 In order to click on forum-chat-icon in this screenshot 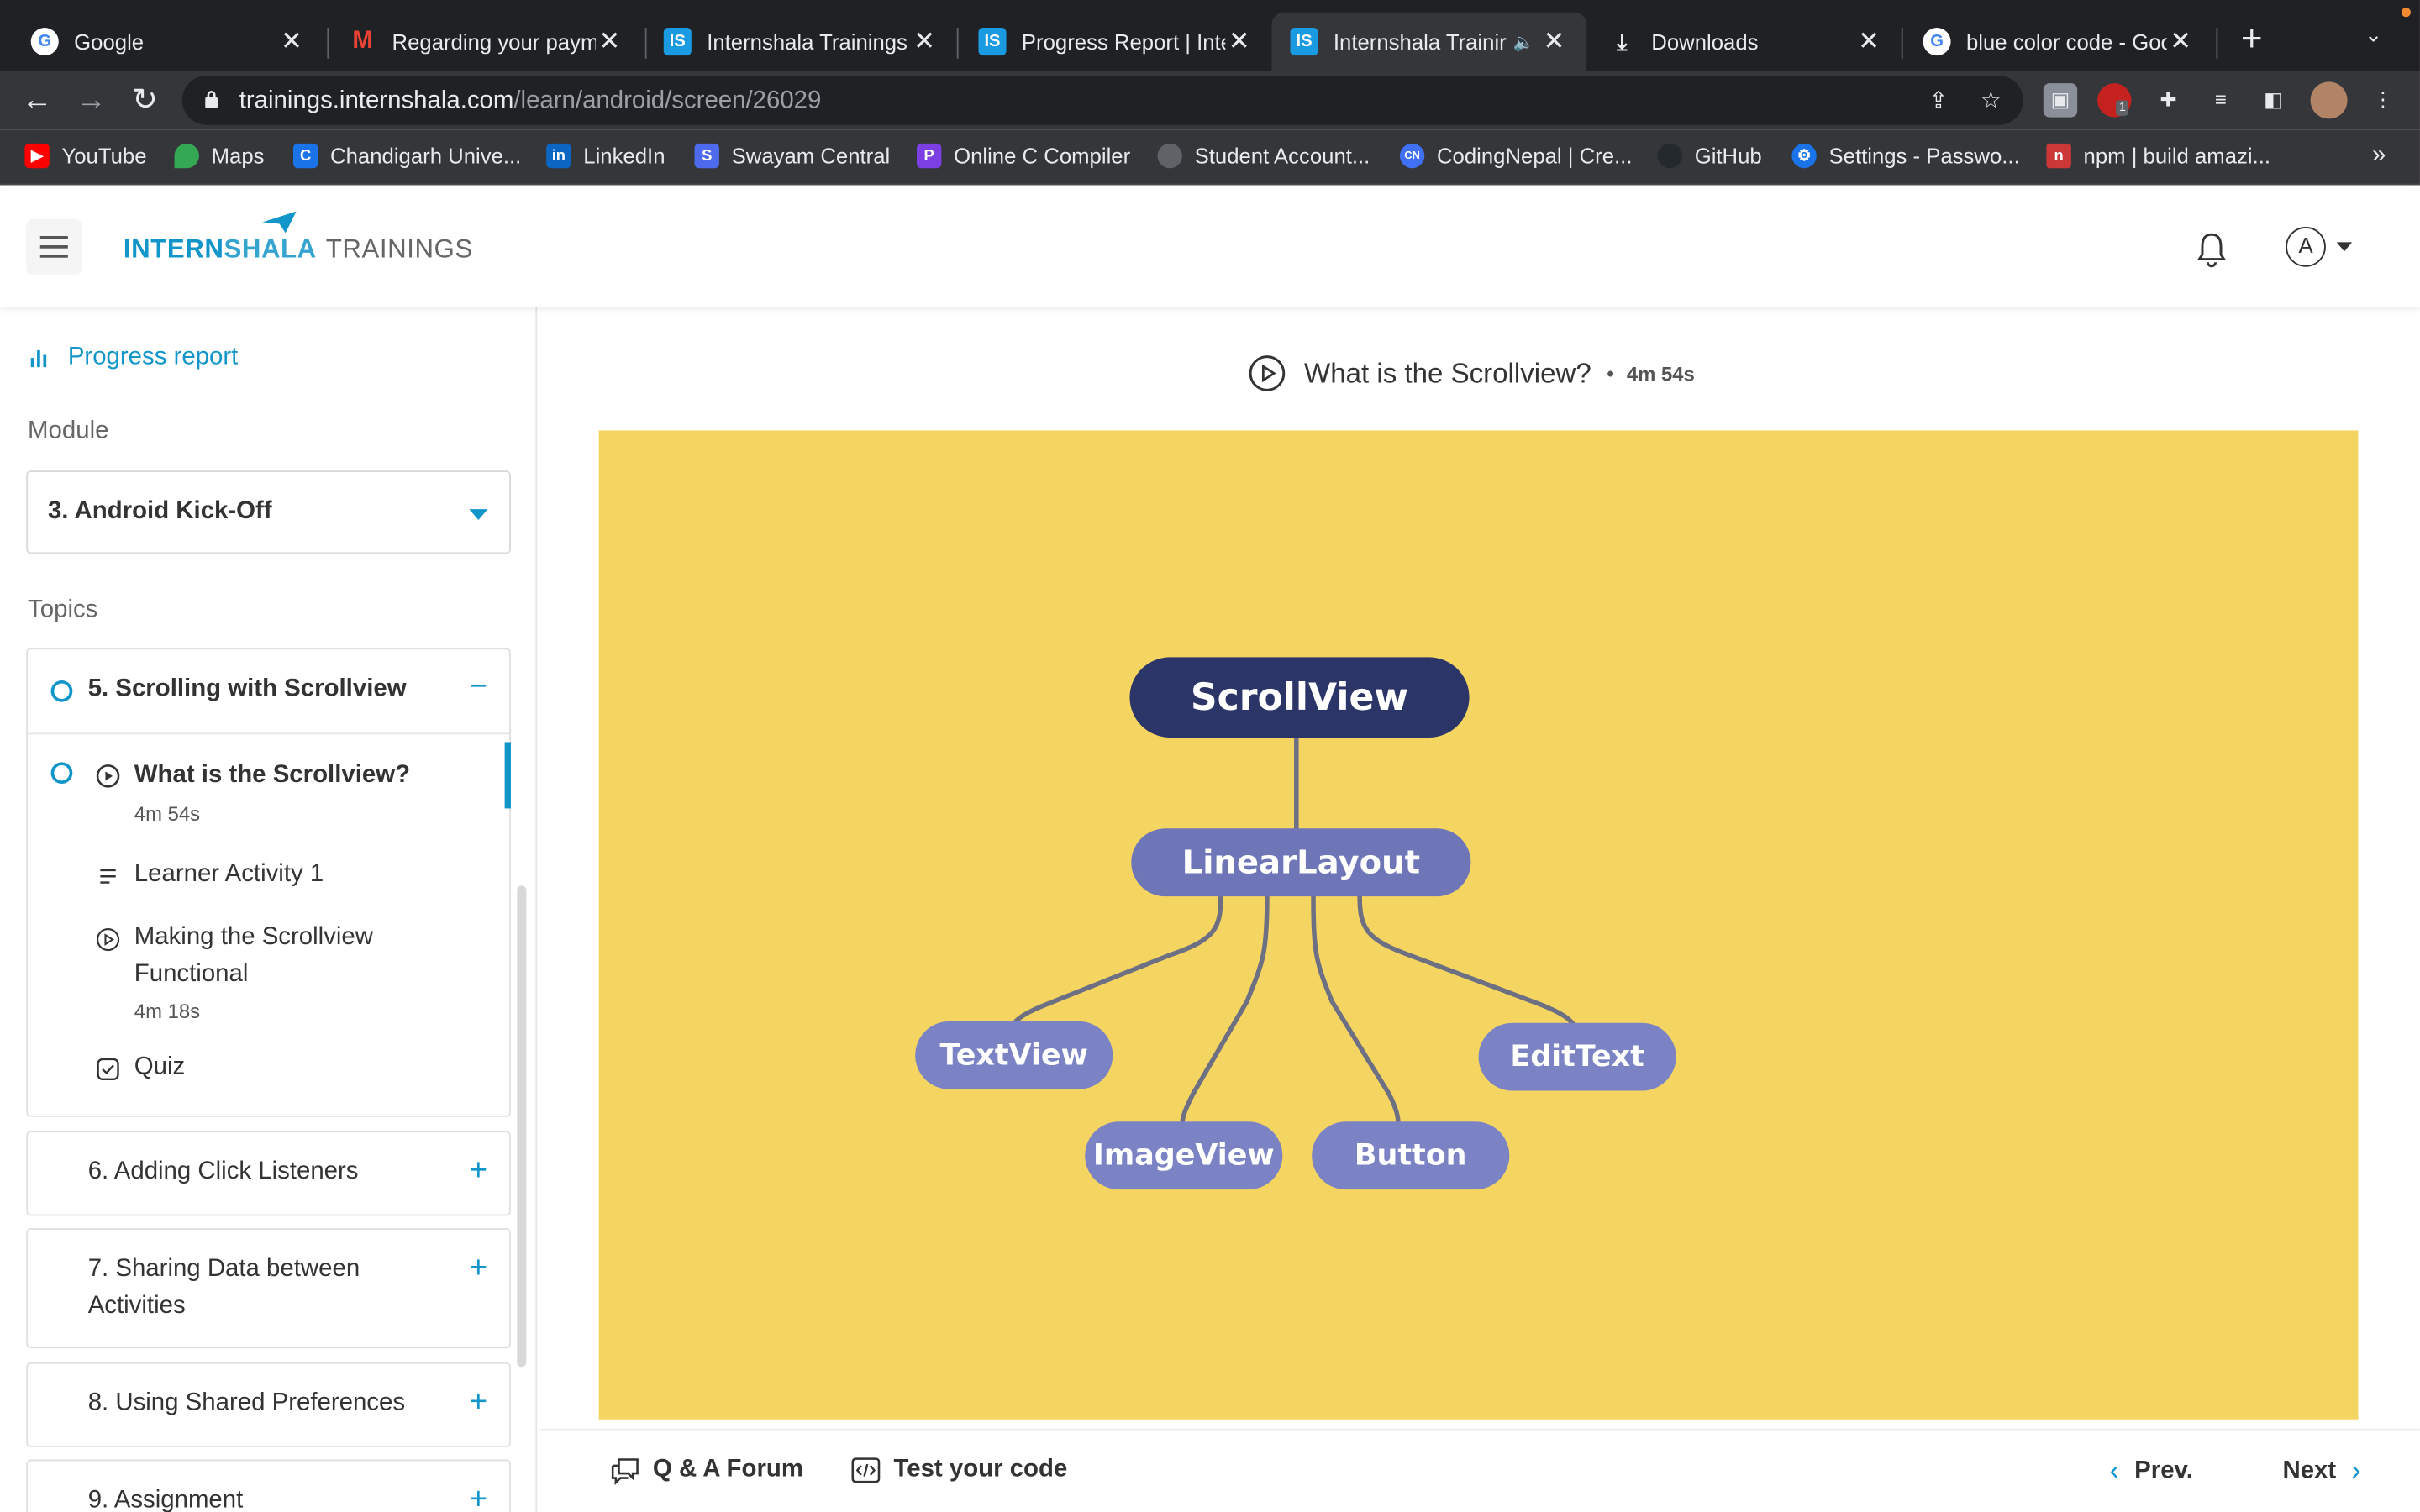, I will do `click(625, 1472)`.